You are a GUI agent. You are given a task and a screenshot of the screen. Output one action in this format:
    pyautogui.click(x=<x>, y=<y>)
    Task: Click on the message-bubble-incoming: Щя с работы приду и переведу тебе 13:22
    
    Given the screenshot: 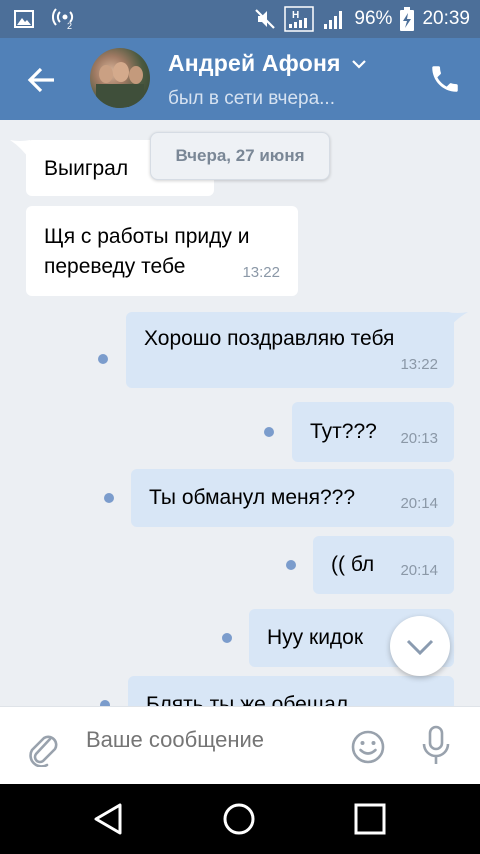 What is the action you would take?
    pyautogui.click(x=162, y=251)
    